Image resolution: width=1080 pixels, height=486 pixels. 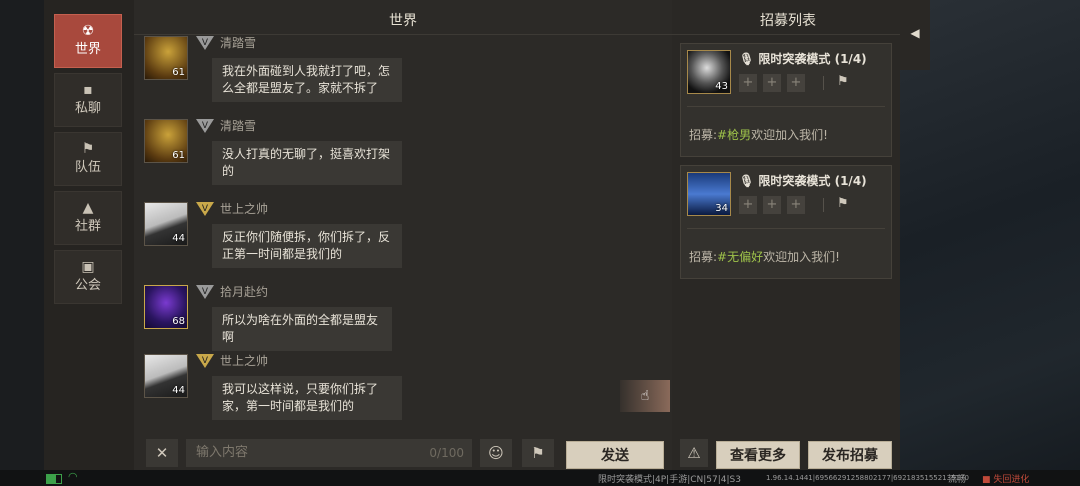 What do you see at coordinates (88, 277) in the screenshot?
I see `tab-guild: ▣ 公会` at bounding box center [88, 277].